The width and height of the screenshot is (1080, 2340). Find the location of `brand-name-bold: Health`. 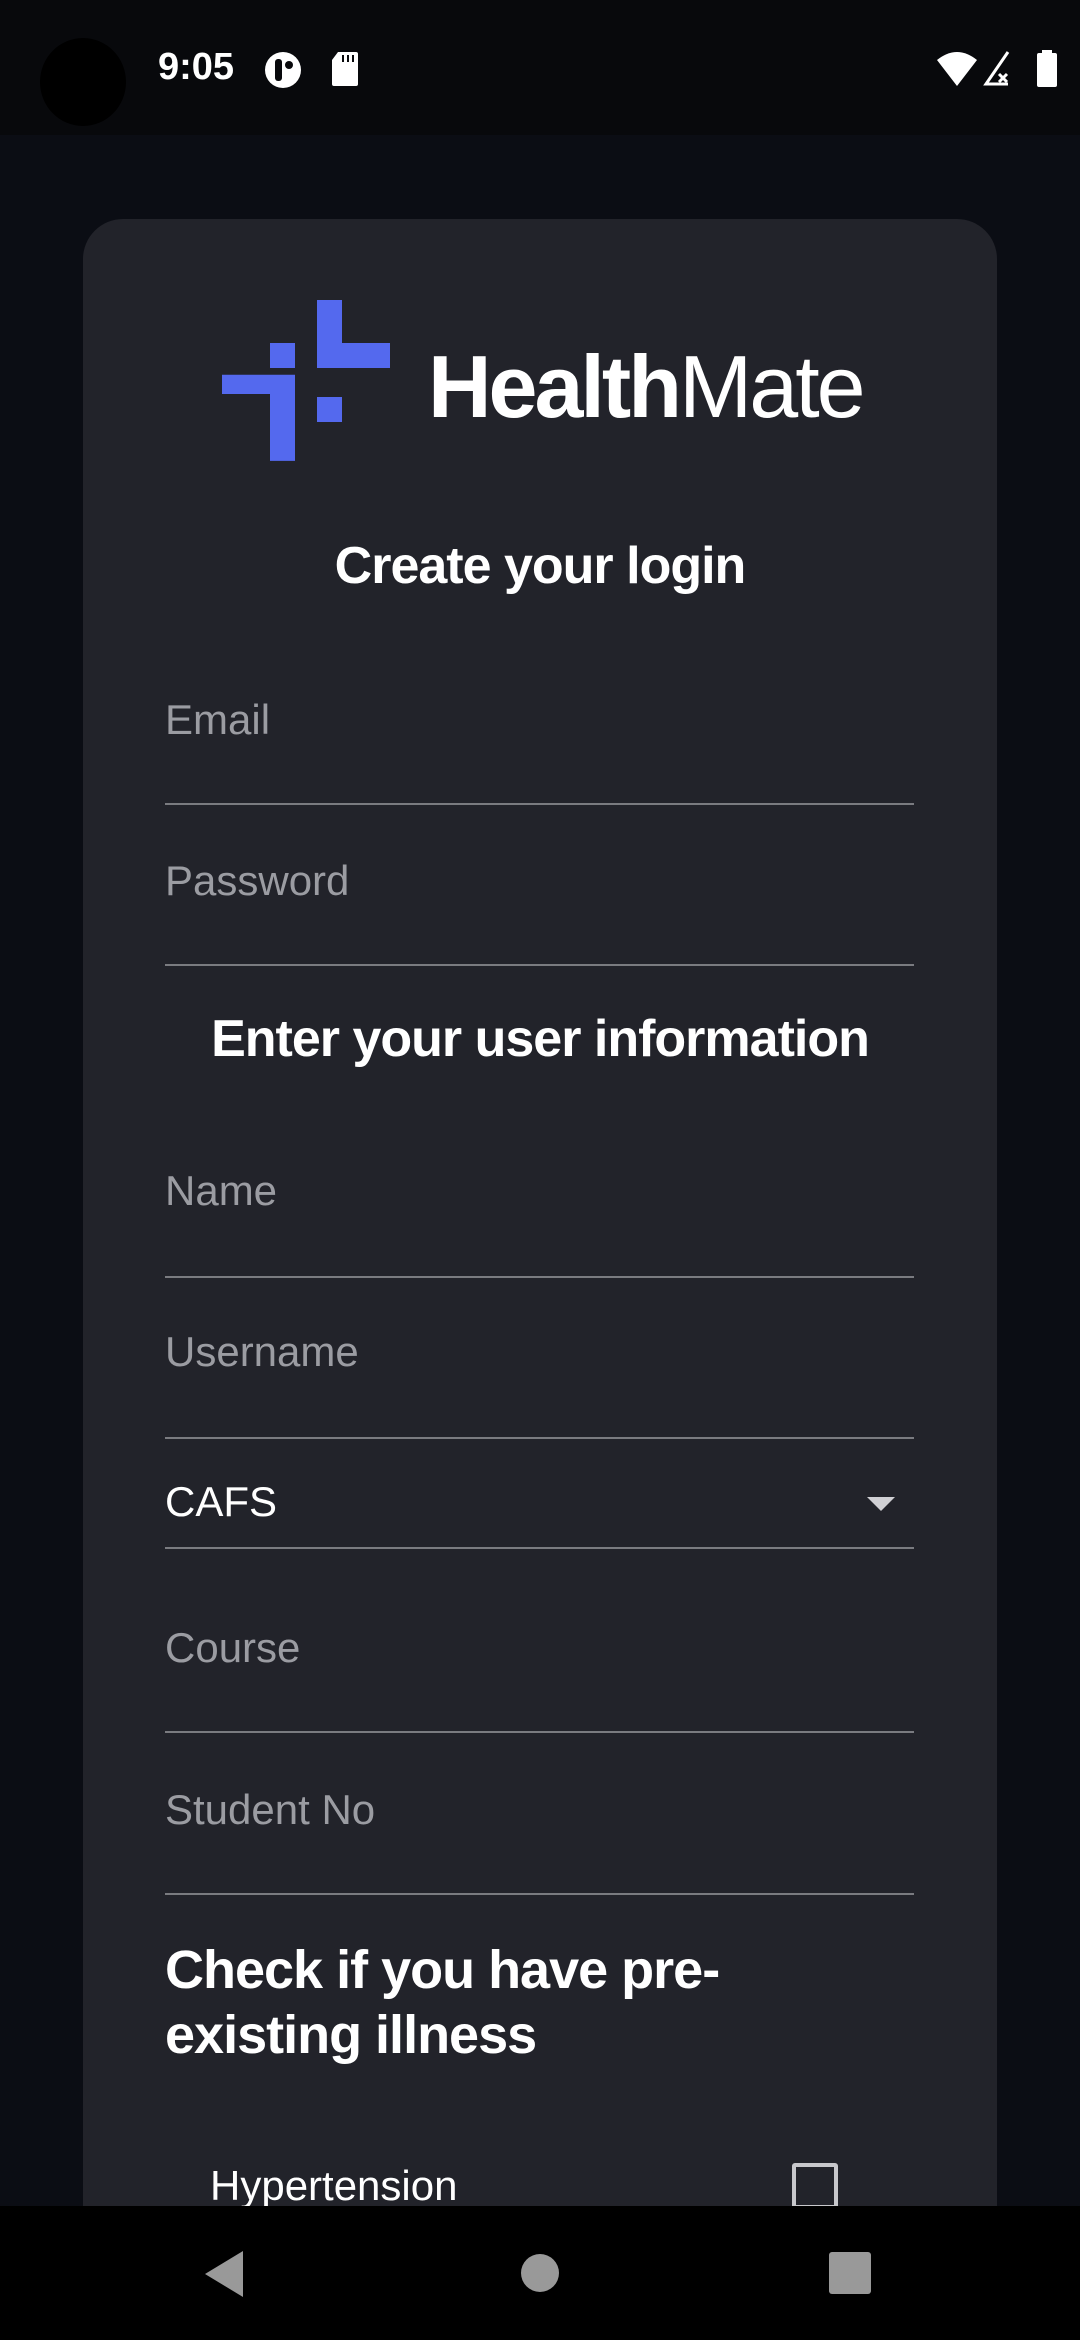

brand-name-bold: Health is located at coordinates (555, 386).